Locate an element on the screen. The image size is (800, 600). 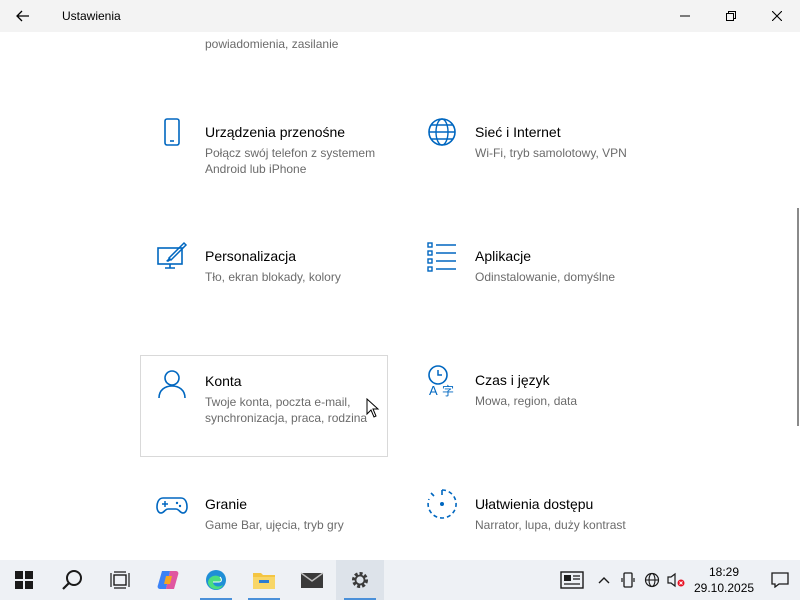
close-icon is located at coordinates (777, 16).